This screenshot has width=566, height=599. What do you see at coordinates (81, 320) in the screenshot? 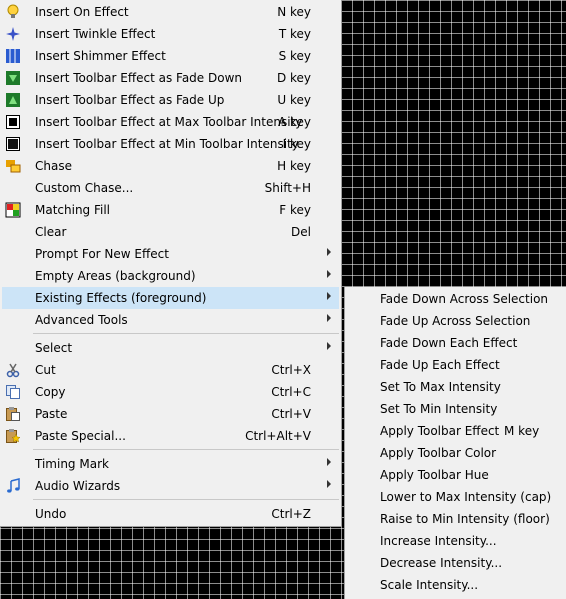
I see `menu-item-label: Advanced Tools` at bounding box center [81, 320].